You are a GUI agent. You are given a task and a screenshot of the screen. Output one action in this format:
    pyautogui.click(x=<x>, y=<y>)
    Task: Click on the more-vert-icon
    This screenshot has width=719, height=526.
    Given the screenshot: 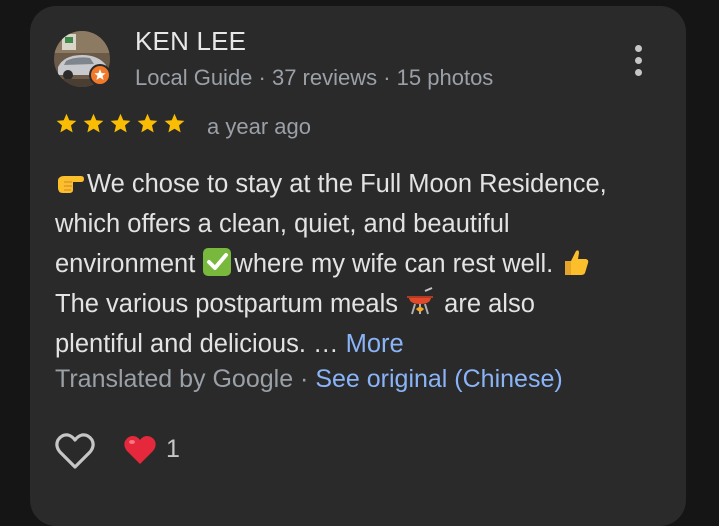 What is the action you would take?
    pyautogui.click(x=639, y=60)
    